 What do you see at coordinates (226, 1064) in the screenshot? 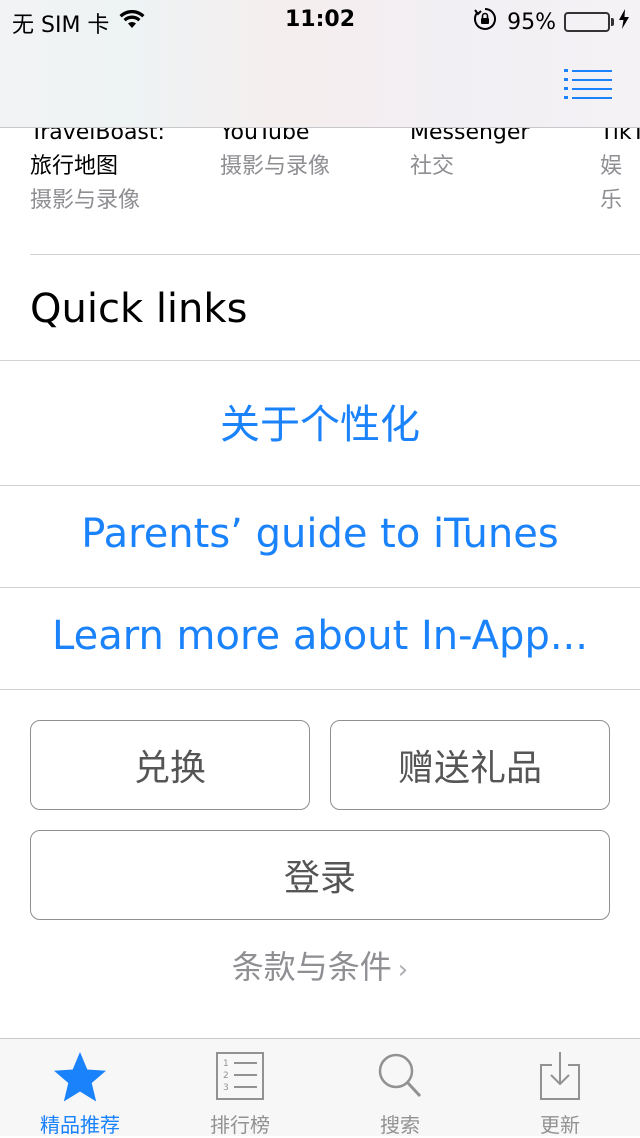
I see `svg-text: 1` at bounding box center [226, 1064].